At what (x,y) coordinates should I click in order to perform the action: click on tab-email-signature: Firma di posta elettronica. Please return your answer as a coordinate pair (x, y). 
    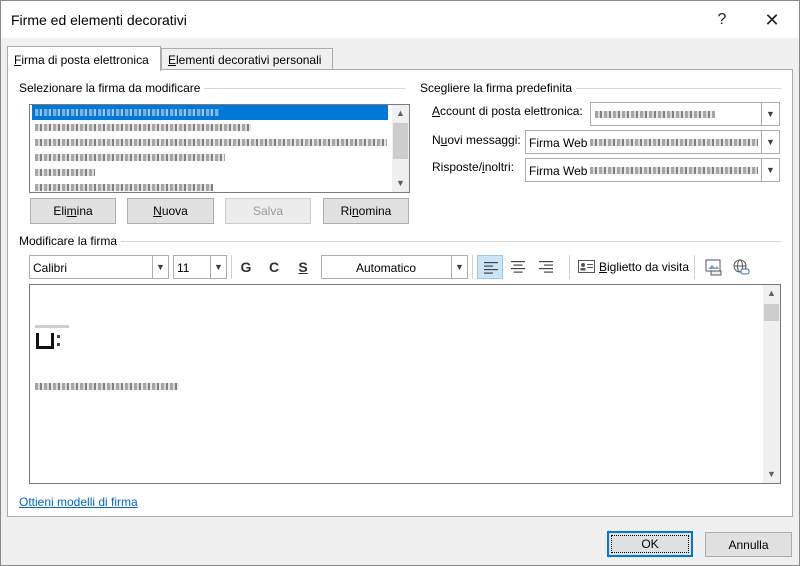
    Looking at the image, I should click on (84, 58).